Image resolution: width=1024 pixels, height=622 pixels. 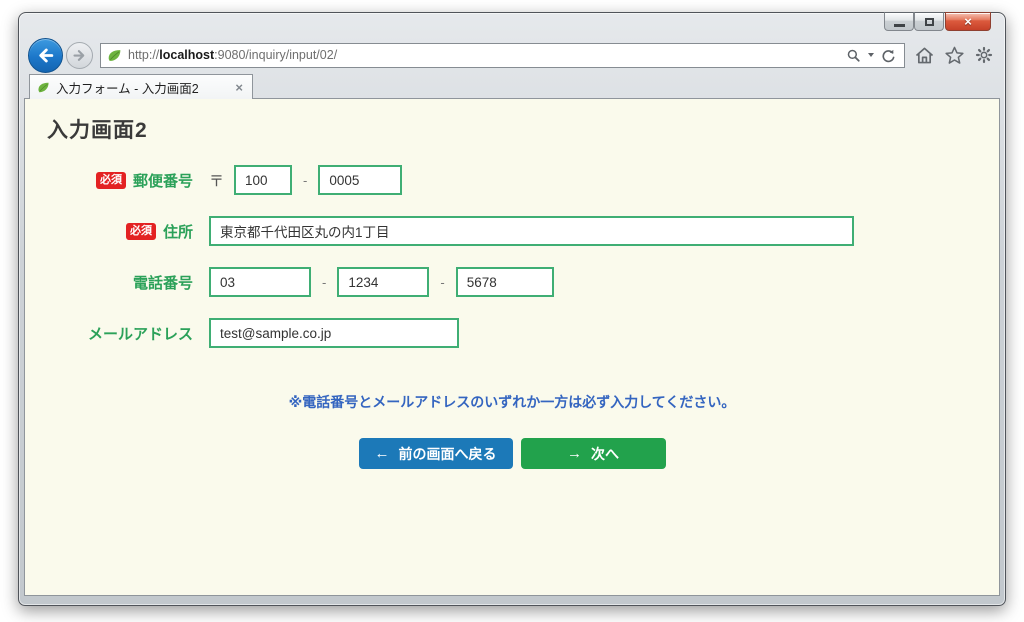 I want to click on email-input, so click(x=334, y=333).